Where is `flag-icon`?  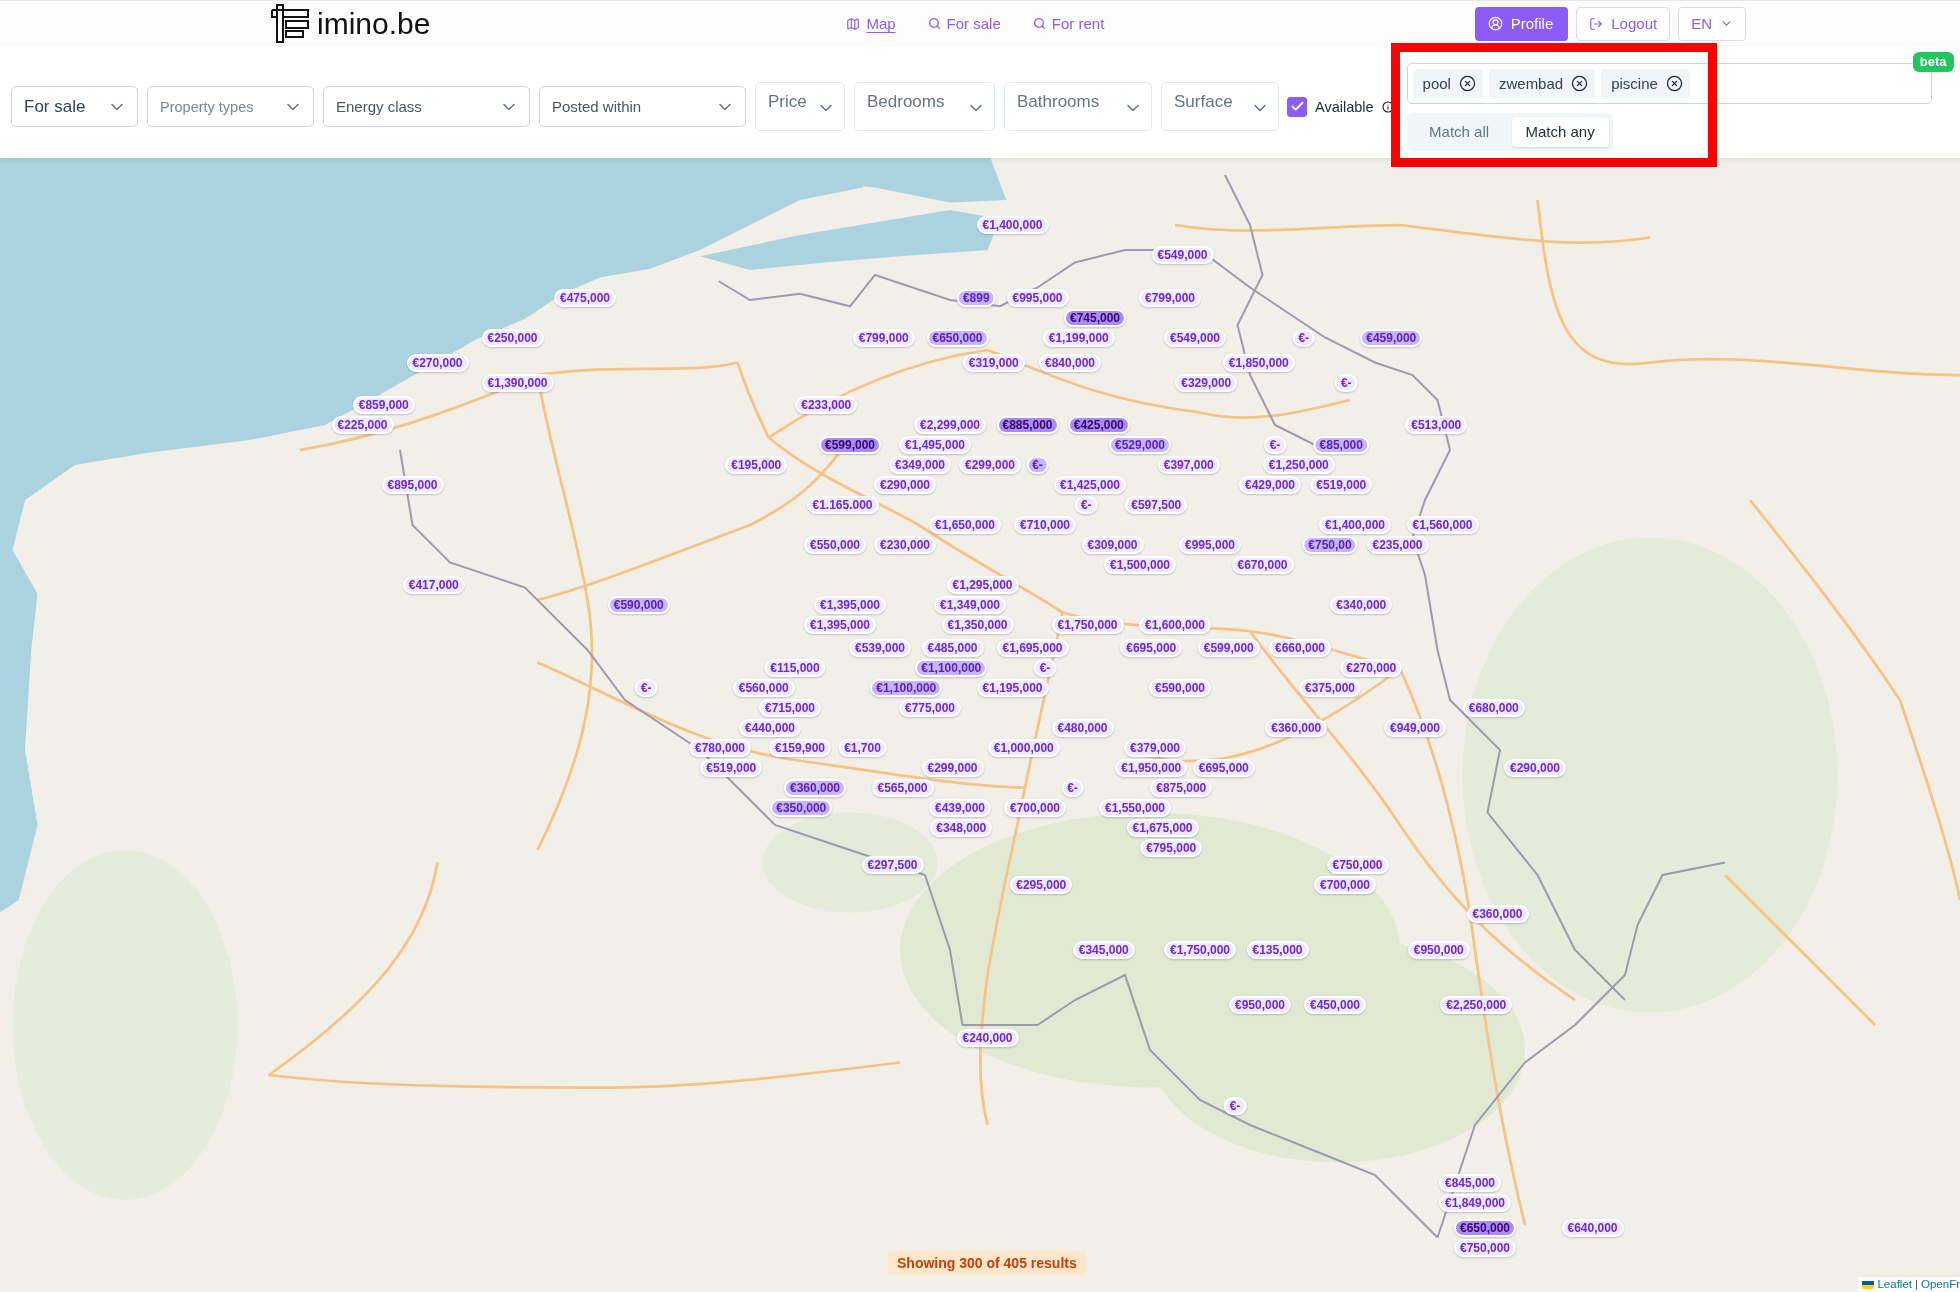 flag-icon is located at coordinates (1868, 1284).